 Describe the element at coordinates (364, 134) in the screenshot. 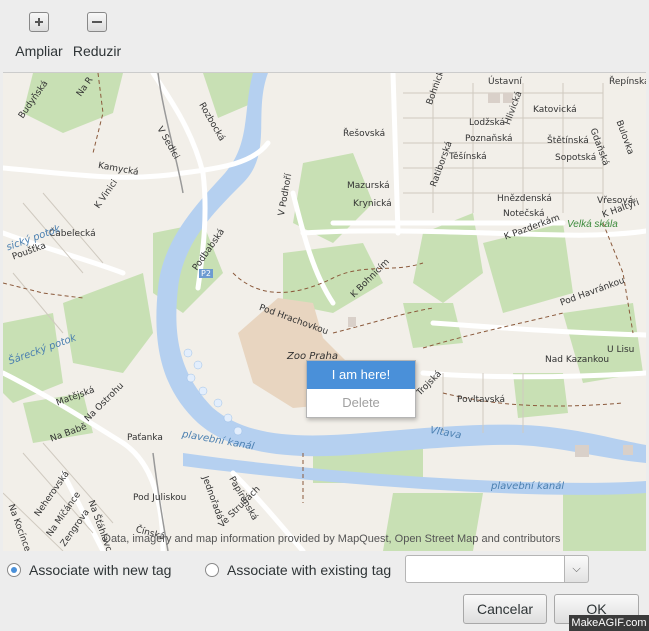

I see `map-street-label: Řešovská` at that location.